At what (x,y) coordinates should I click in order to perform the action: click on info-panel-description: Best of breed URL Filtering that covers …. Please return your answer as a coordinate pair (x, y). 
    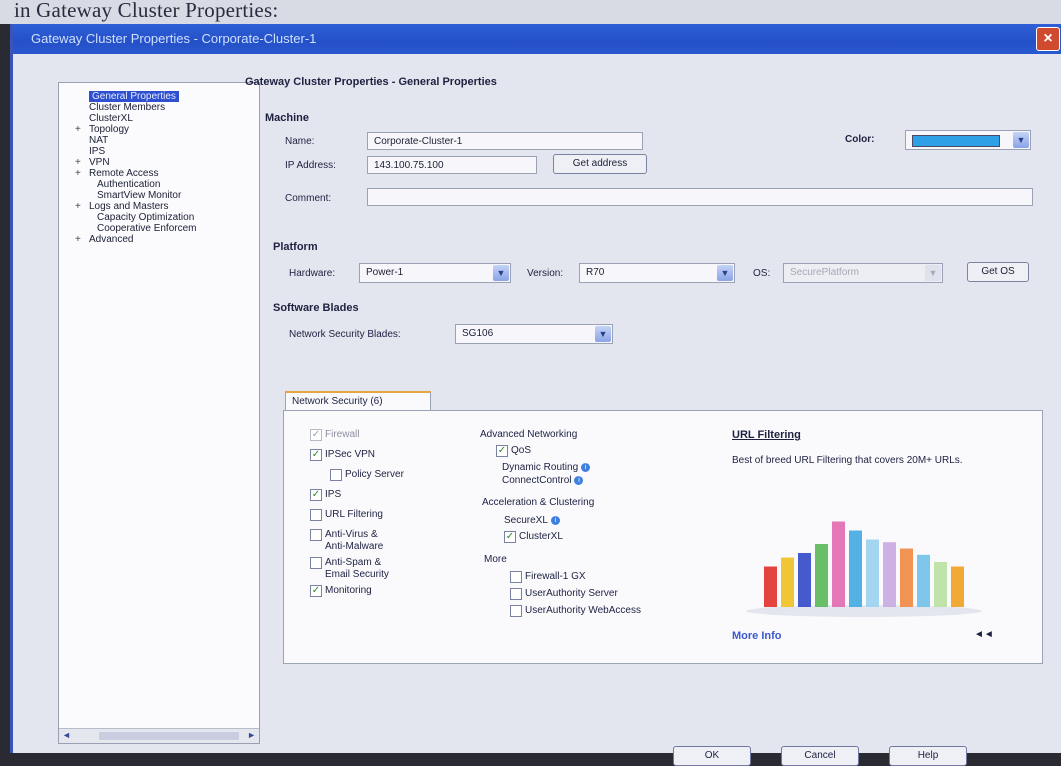
    Looking at the image, I should click on (847, 460).